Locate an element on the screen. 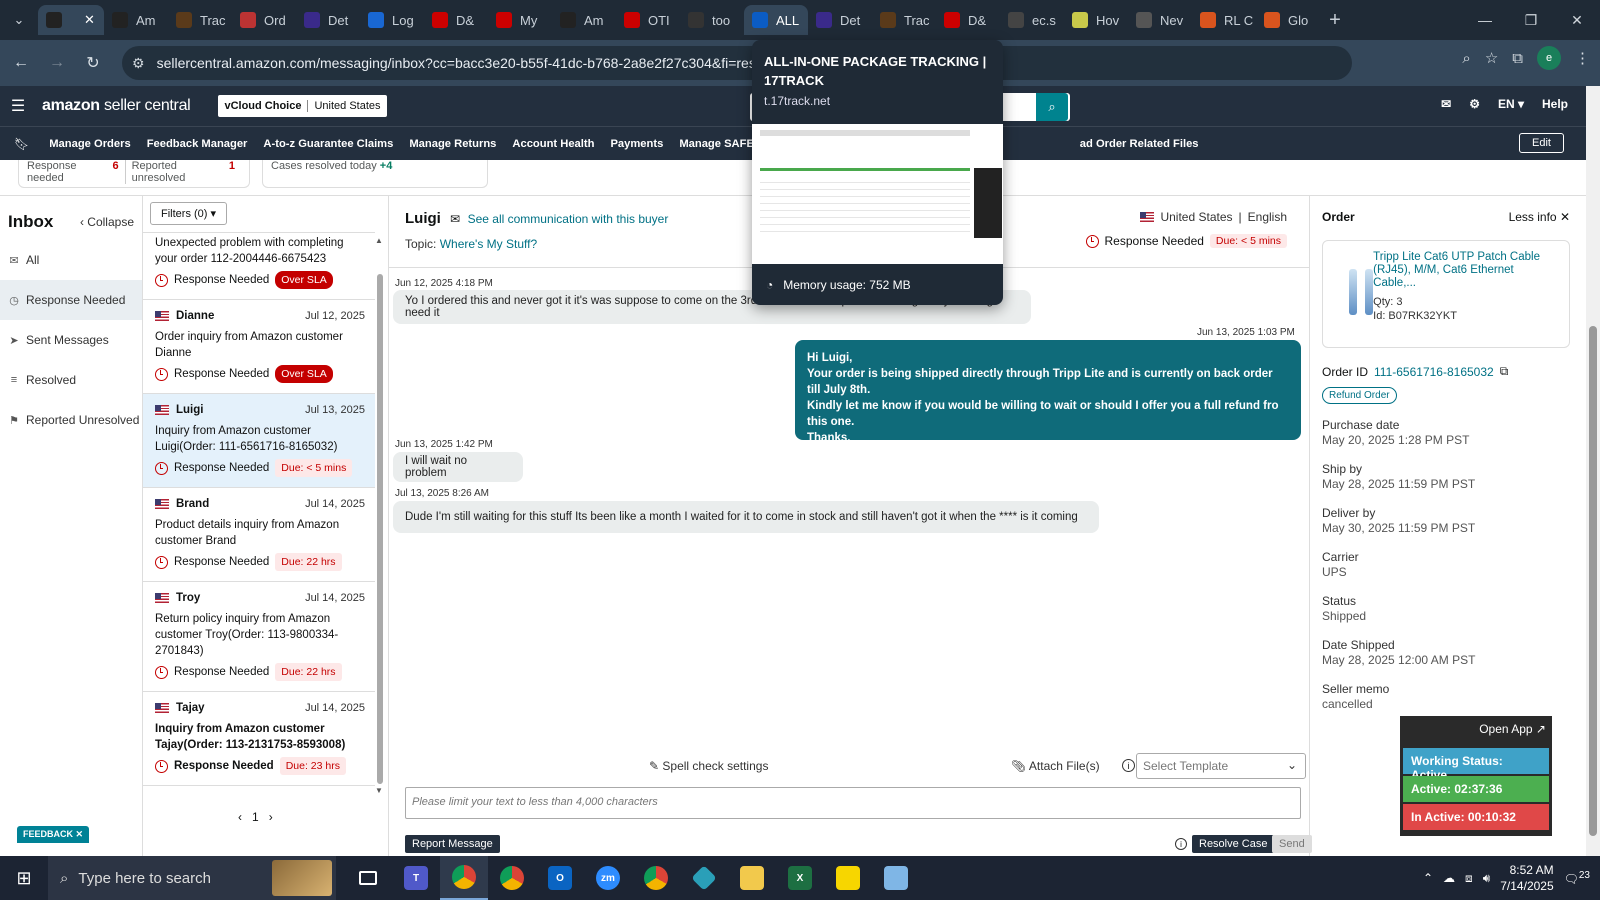  conversation-scrollbar: ▲ ▼ is located at coordinates (380, 516).